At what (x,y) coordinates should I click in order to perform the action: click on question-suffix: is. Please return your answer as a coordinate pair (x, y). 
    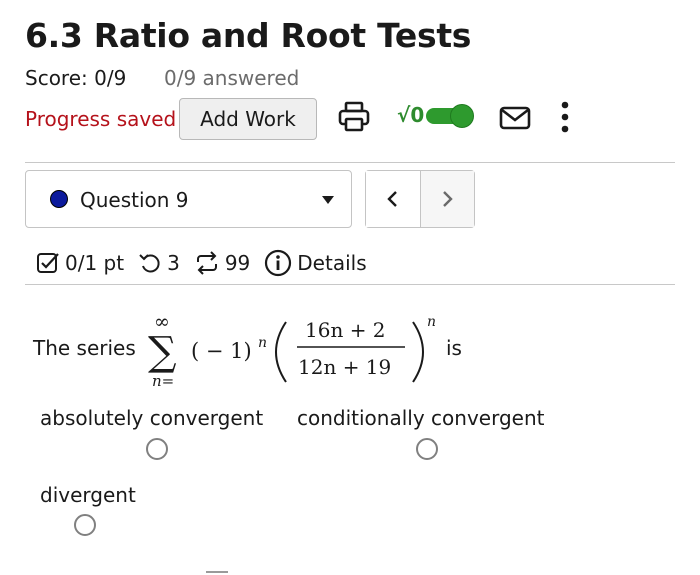
    Looking at the image, I should click on (454, 348).